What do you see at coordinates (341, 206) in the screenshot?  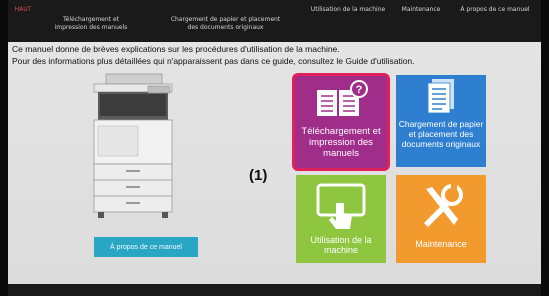 I see `touch-screen-icon` at bounding box center [341, 206].